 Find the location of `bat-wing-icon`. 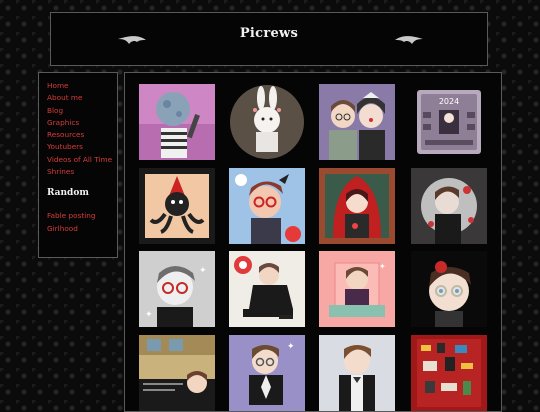

bat-wing-icon is located at coordinates (409, 40).